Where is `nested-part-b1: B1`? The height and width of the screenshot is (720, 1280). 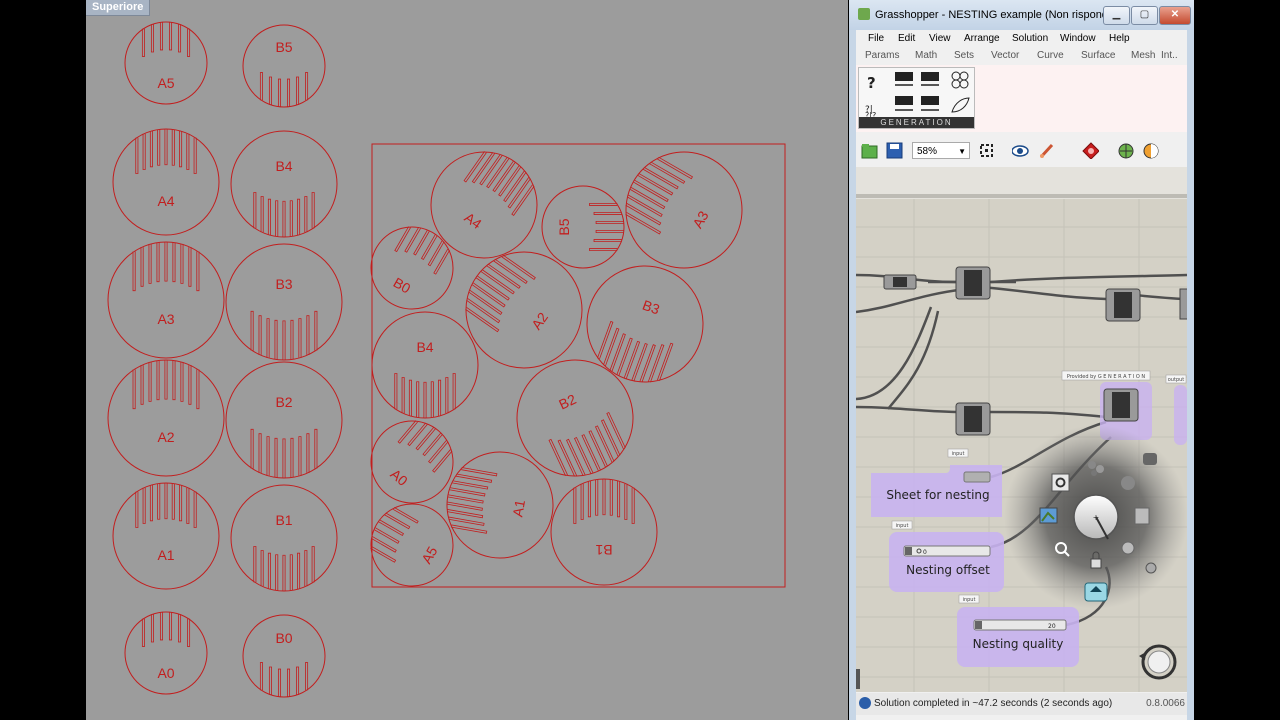 nested-part-b1: B1 is located at coordinates (604, 532).